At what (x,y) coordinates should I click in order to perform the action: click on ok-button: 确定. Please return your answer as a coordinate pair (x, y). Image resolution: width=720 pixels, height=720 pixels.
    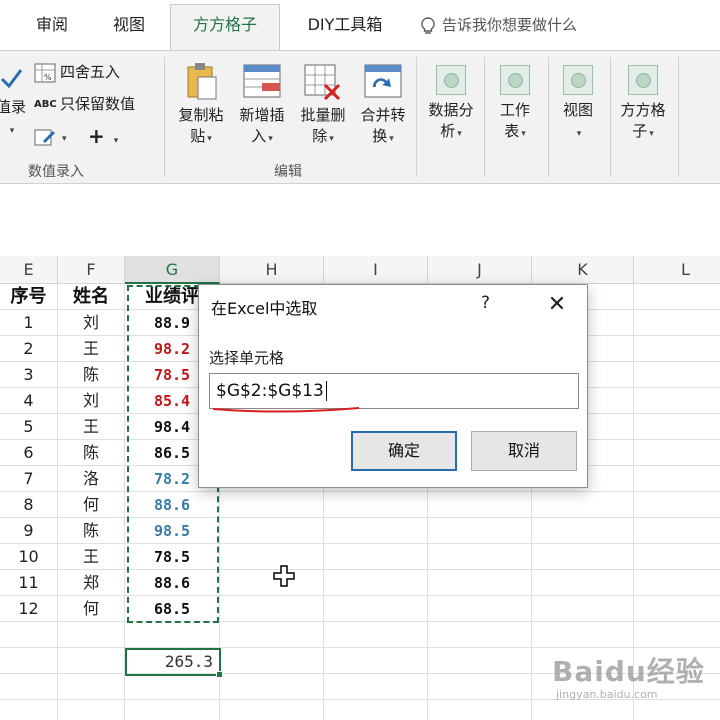
    Looking at the image, I should click on (404, 451).